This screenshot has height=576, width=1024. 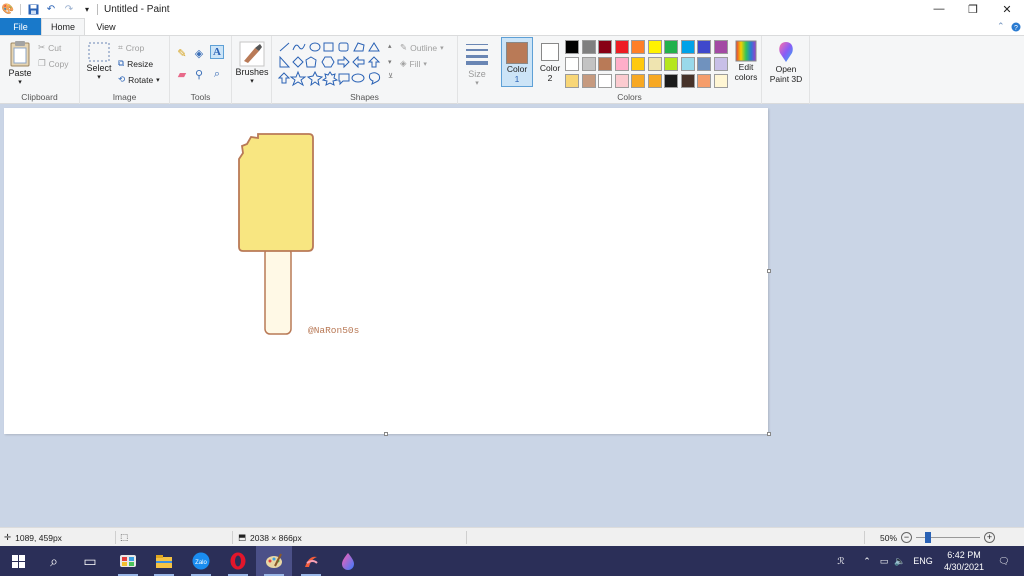 What do you see at coordinates (990, 537) in the screenshot?
I see `zoom-in-icon: +` at bounding box center [990, 537].